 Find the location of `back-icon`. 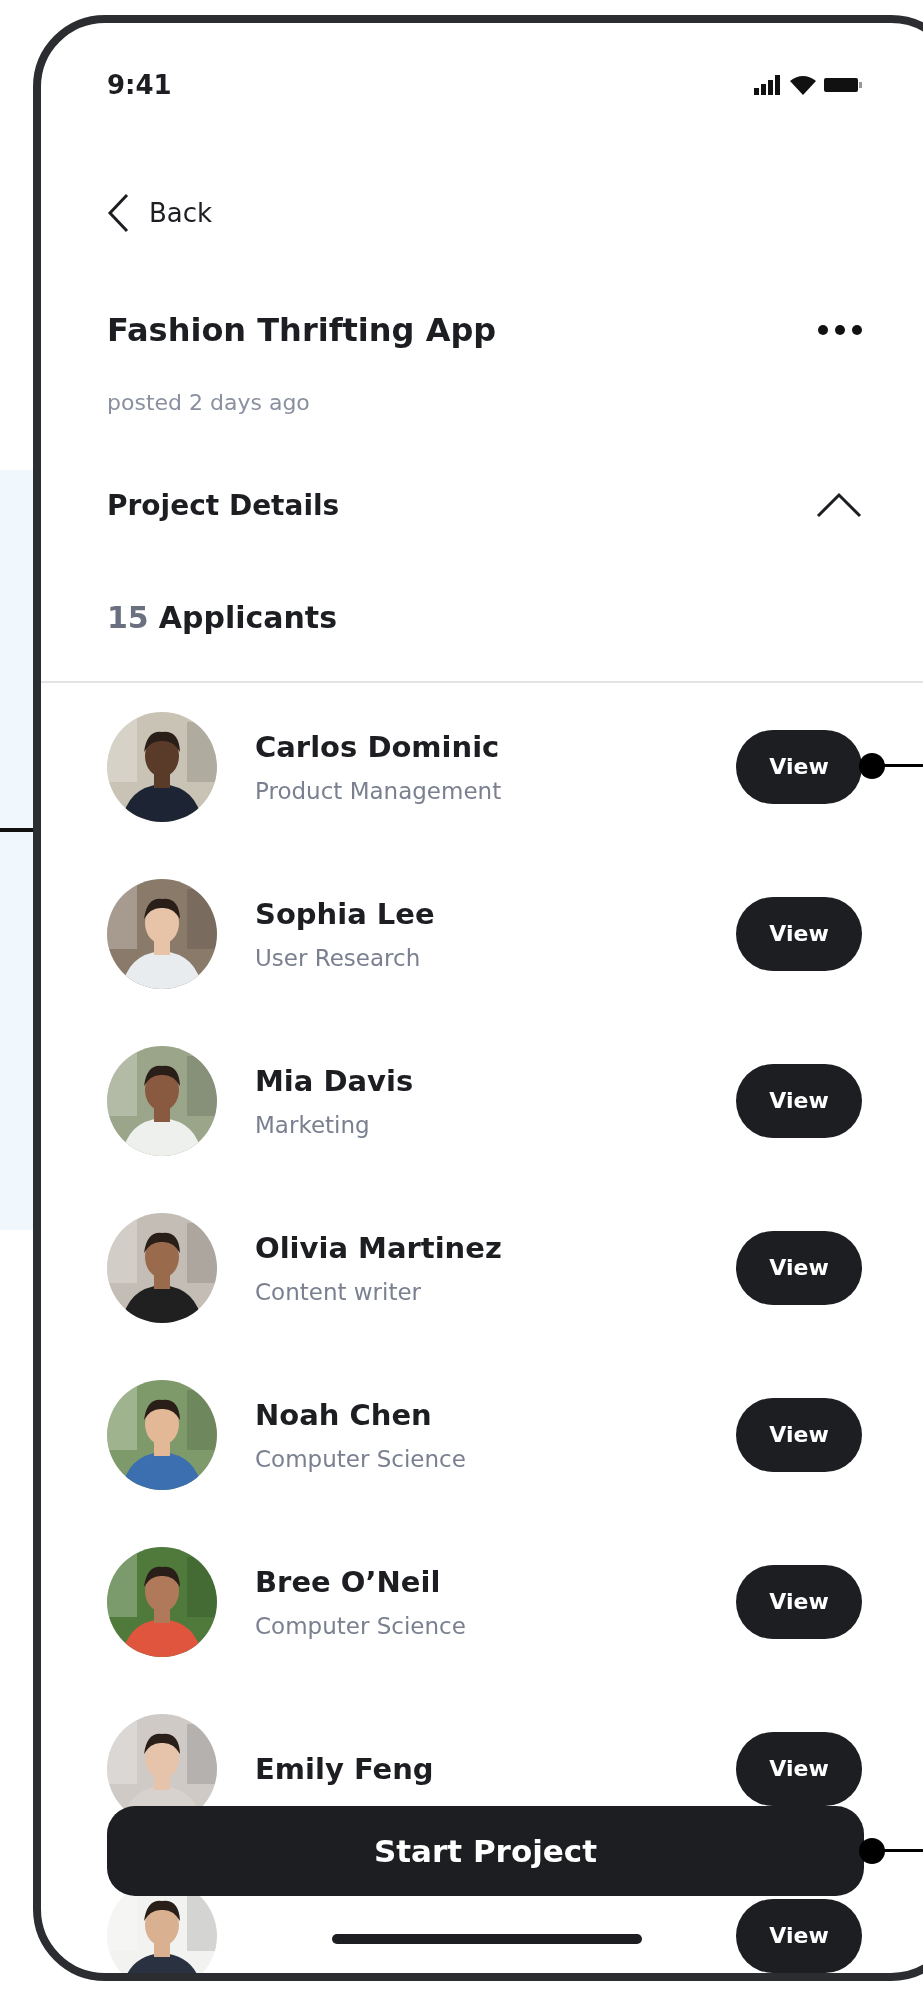

back-icon is located at coordinates (118, 213).